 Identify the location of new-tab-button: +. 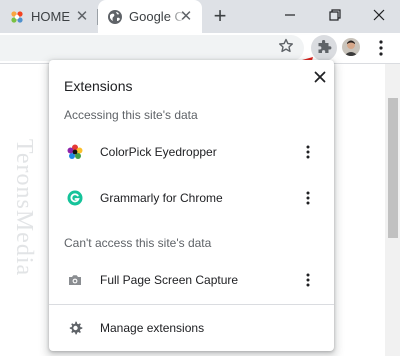
(220, 17).